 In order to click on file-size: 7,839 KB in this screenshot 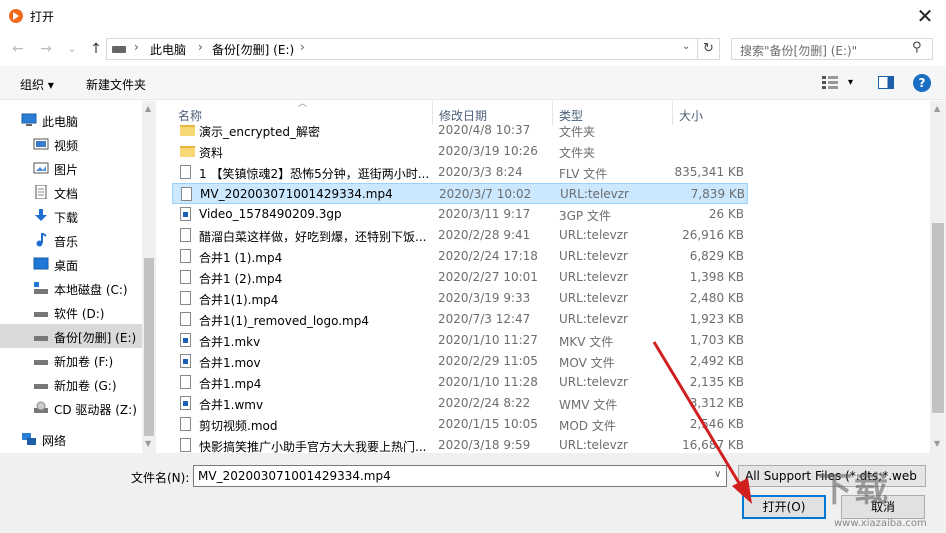, I will do `click(717, 194)`.